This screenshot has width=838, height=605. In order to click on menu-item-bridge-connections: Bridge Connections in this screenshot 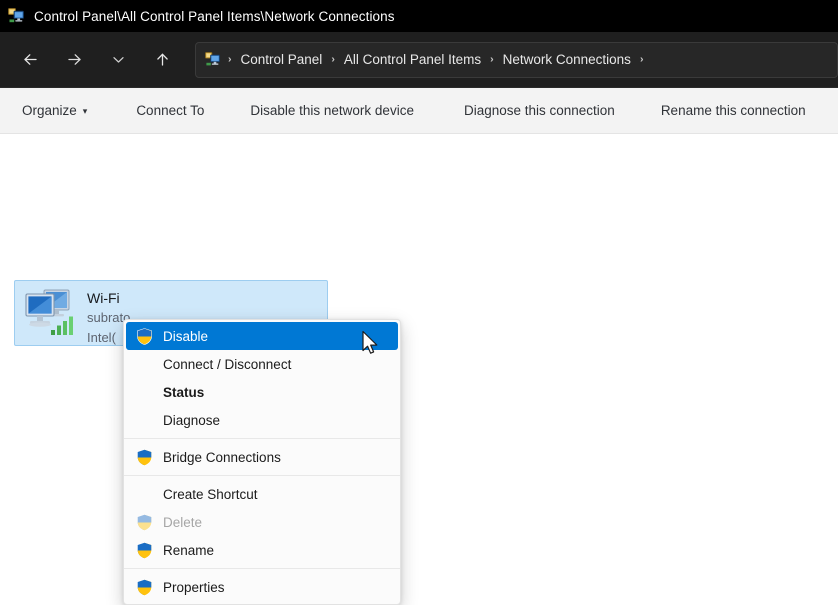, I will do `click(262, 457)`.